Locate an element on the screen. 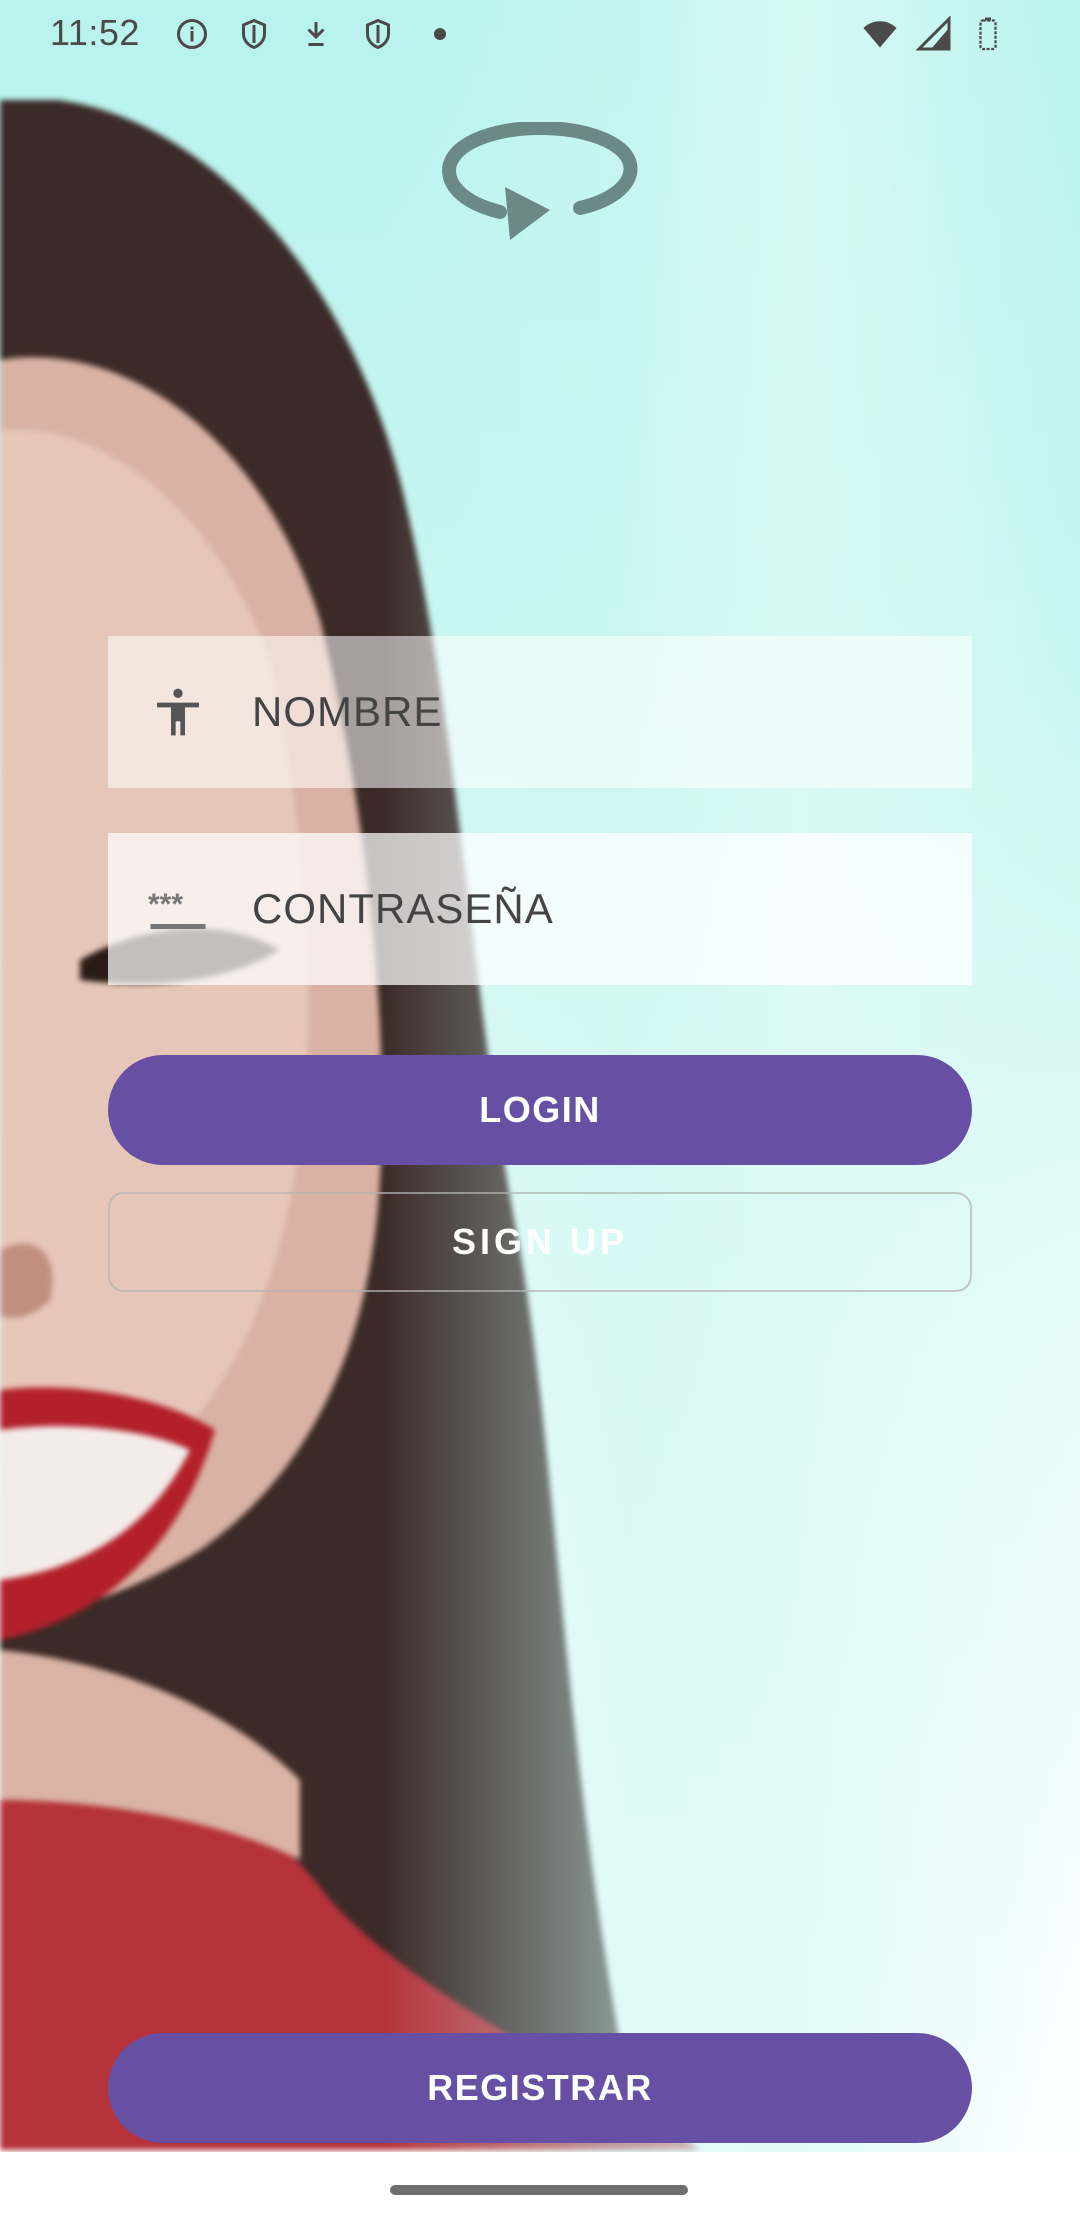  dot-icon is located at coordinates (440, 34).